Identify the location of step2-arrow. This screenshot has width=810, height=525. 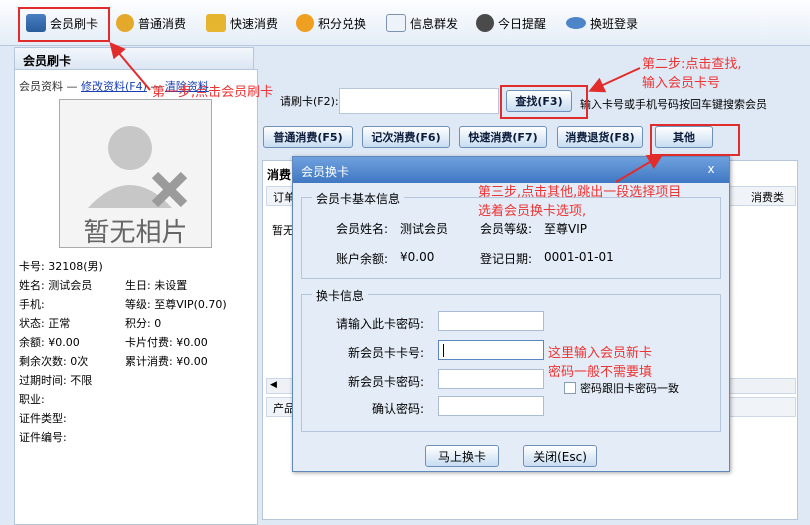
(614, 80).